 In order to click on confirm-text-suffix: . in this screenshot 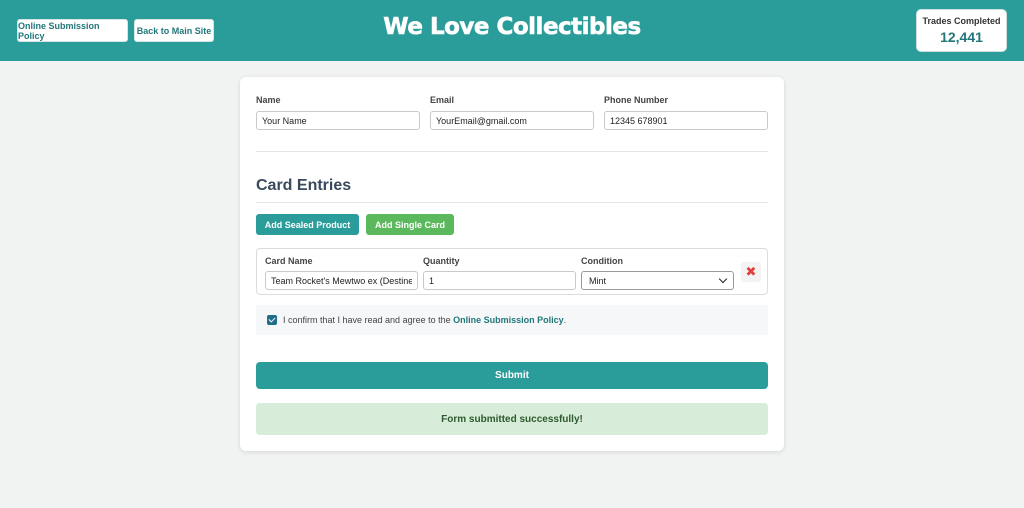, I will do `click(565, 320)`.